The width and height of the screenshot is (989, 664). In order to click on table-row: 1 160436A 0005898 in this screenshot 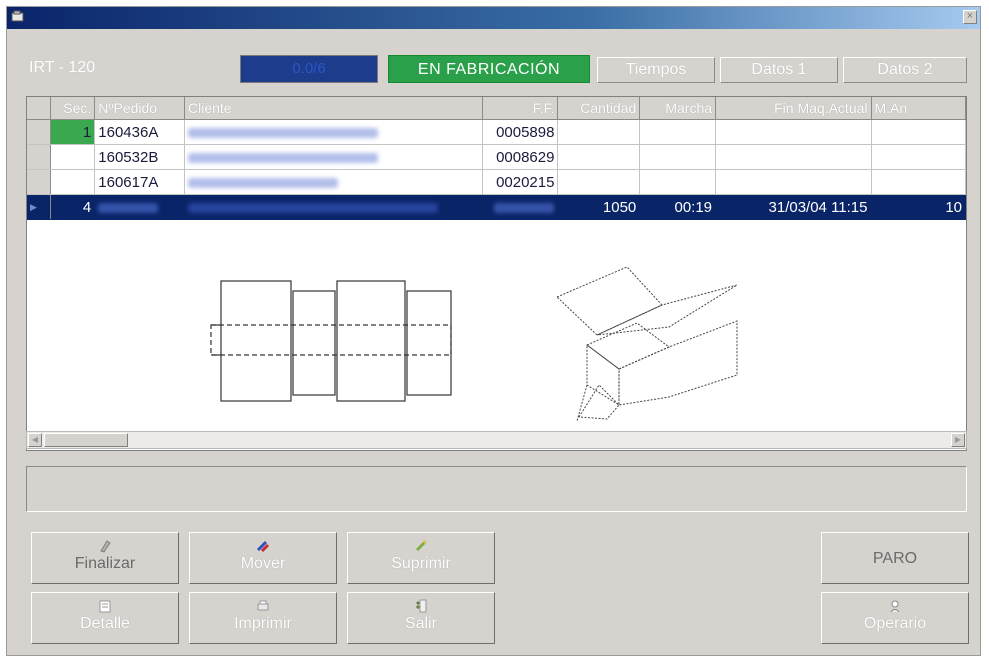, I will do `click(496, 132)`.